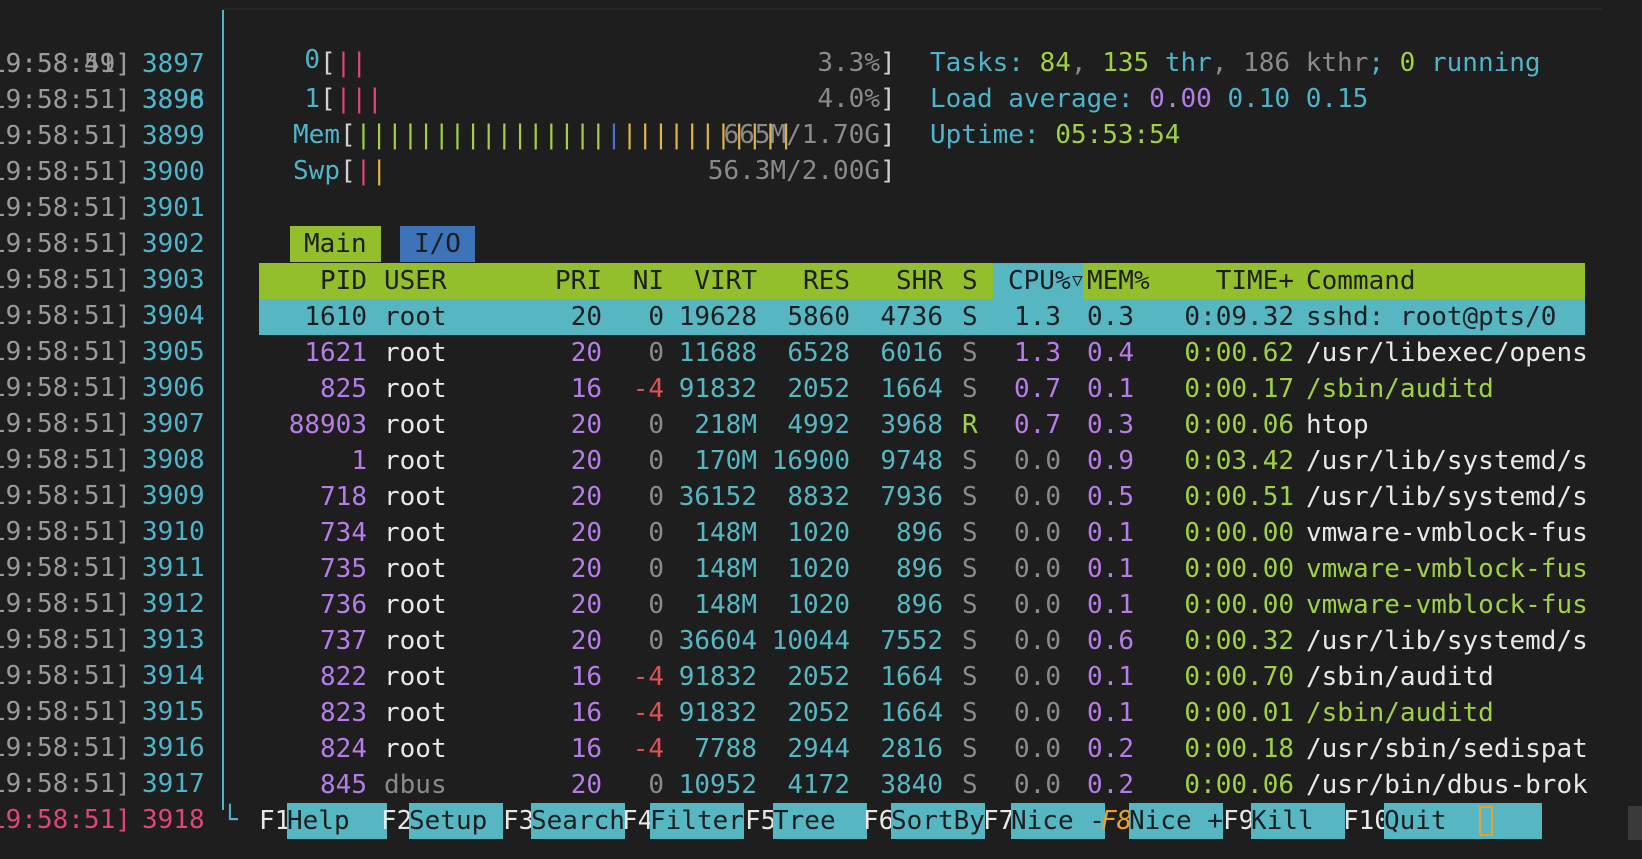 Image resolution: width=1642 pixels, height=859 pixels. I want to click on column-header-time: TIME+, so click(1216, 281).